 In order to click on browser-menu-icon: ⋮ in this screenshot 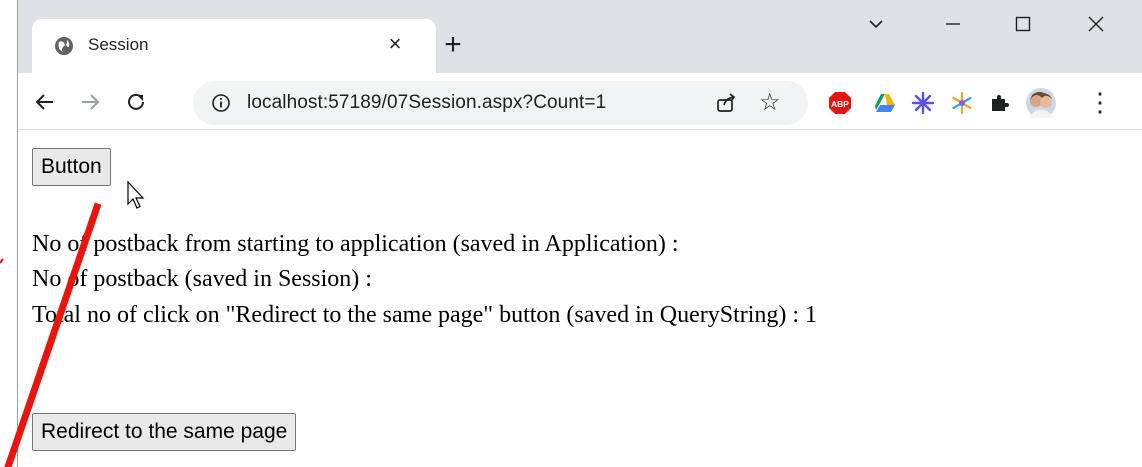, I will do `click(1100, 102)`.